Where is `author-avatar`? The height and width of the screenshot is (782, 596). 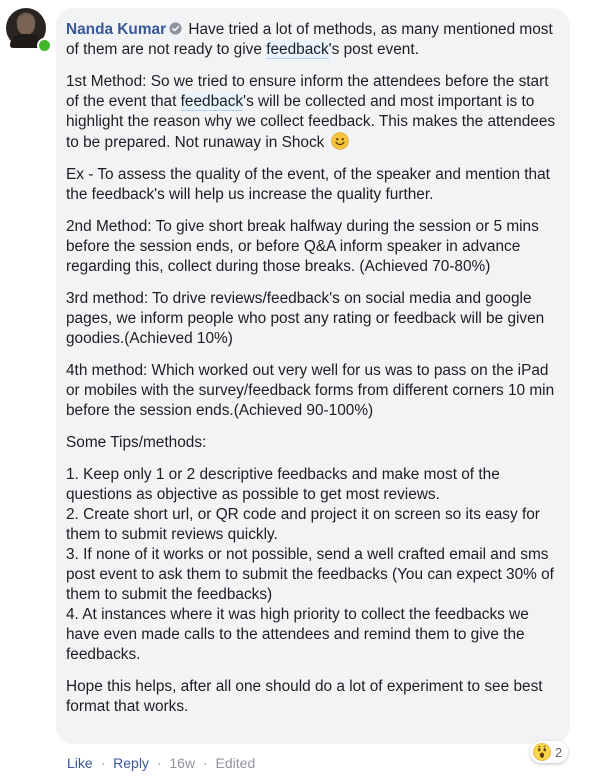 author-avatar is located at coordinates (29, 30).